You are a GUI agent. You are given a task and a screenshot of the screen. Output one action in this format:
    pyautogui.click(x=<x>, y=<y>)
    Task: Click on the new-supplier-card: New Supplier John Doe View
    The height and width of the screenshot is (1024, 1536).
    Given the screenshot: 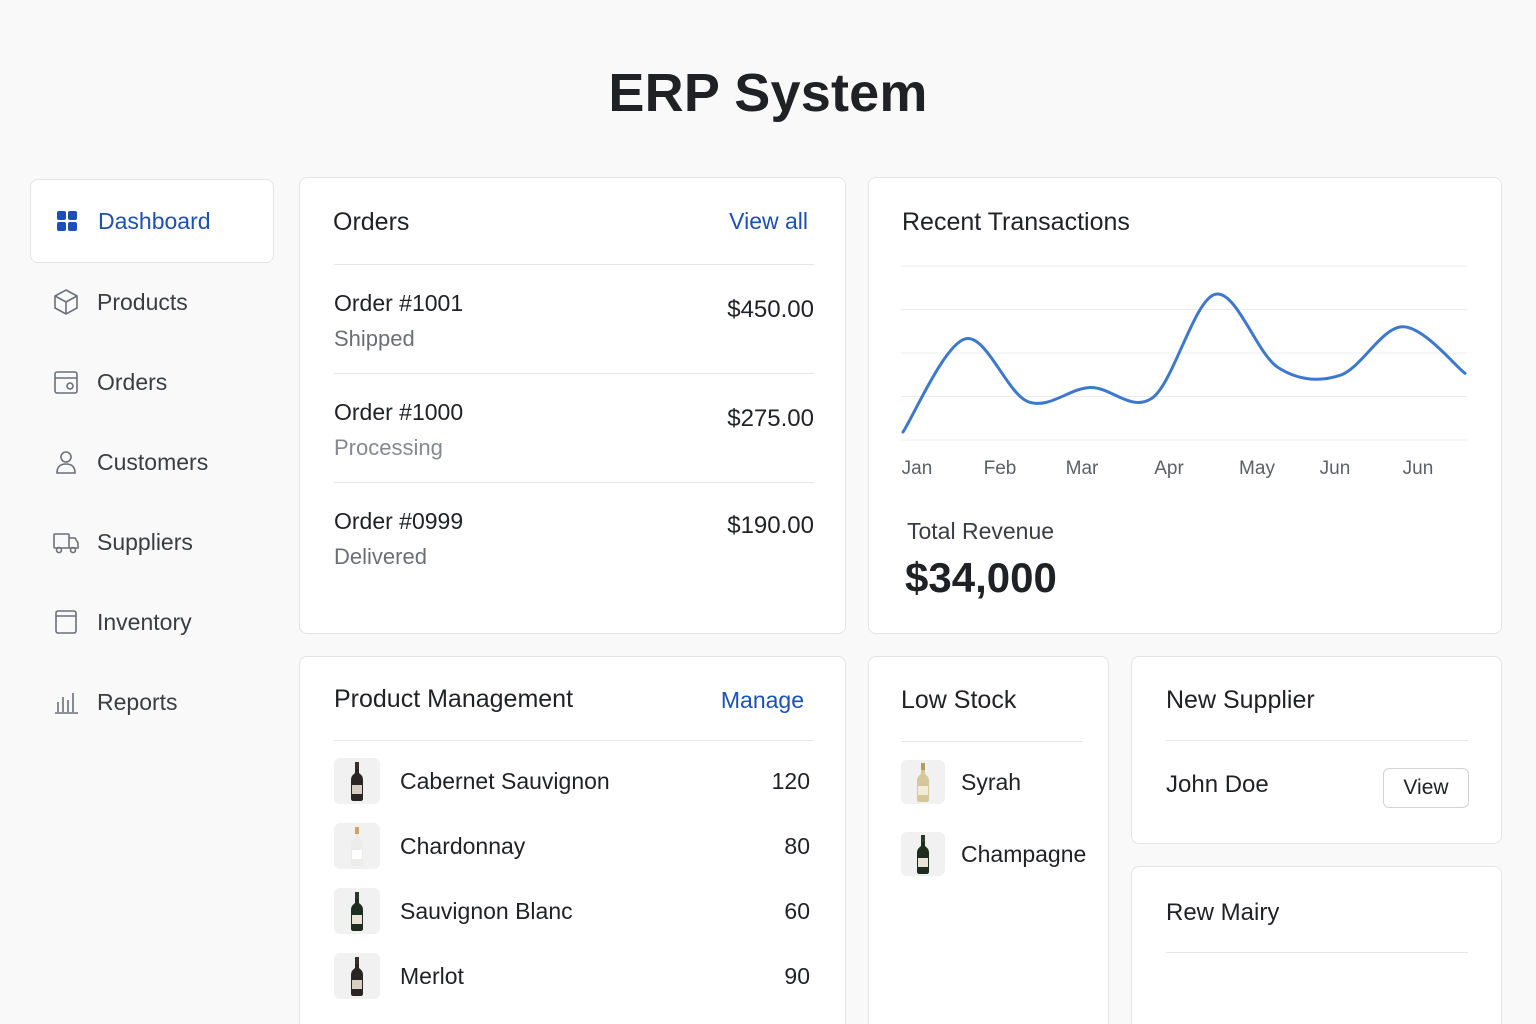 What is the action you would take?
    pyautogui.click(x=1316, y=750)
    